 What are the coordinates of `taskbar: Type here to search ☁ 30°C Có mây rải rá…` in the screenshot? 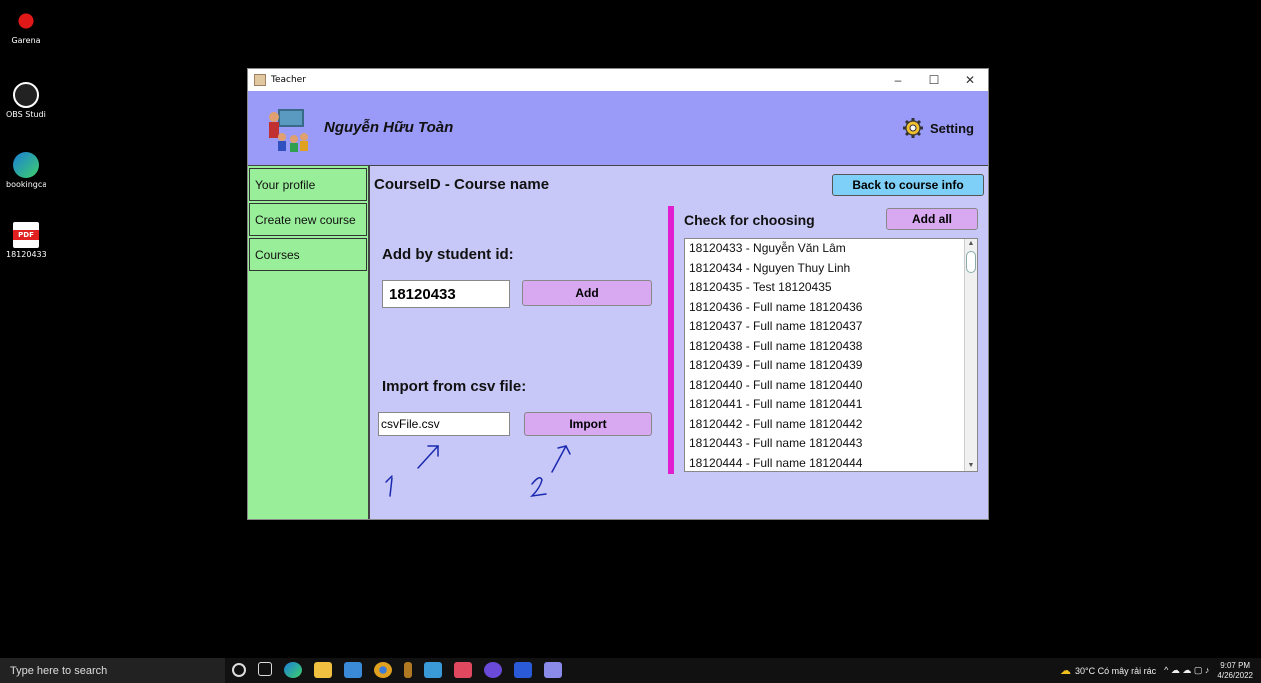 It's located at (630, 670).